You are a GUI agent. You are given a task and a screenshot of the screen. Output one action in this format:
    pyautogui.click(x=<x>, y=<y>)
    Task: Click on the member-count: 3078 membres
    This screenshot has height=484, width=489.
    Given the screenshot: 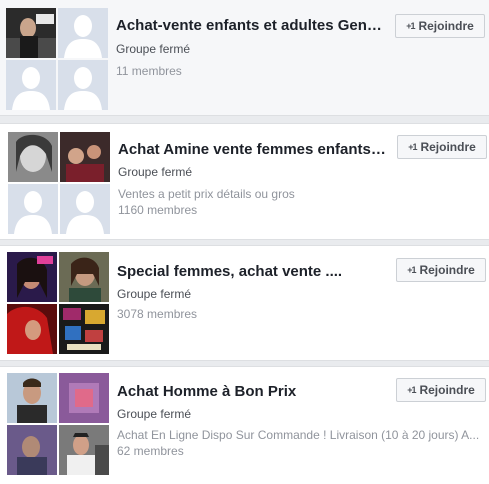 What is the action you would take?
    pyautogui.click(x=157, y=314)
    